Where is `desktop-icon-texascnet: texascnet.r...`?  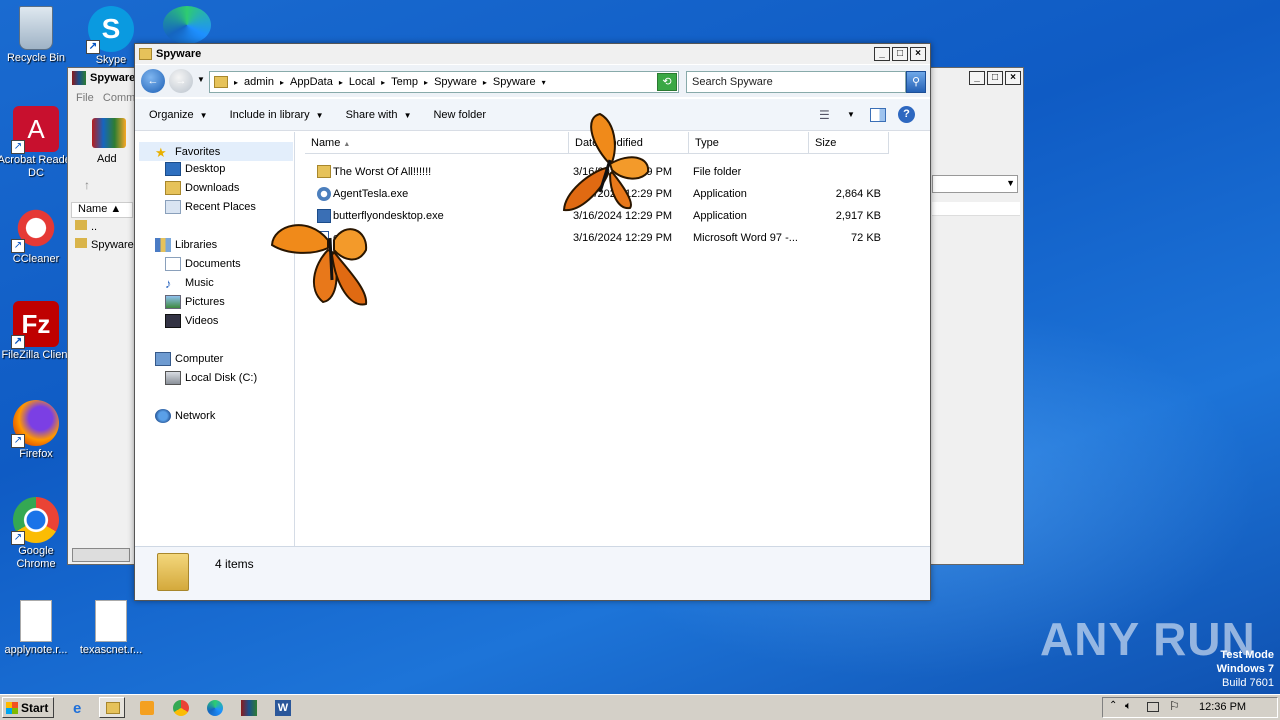
desktop-icon-texascnet: texascnet.r... is located at coordinates (111, 628).